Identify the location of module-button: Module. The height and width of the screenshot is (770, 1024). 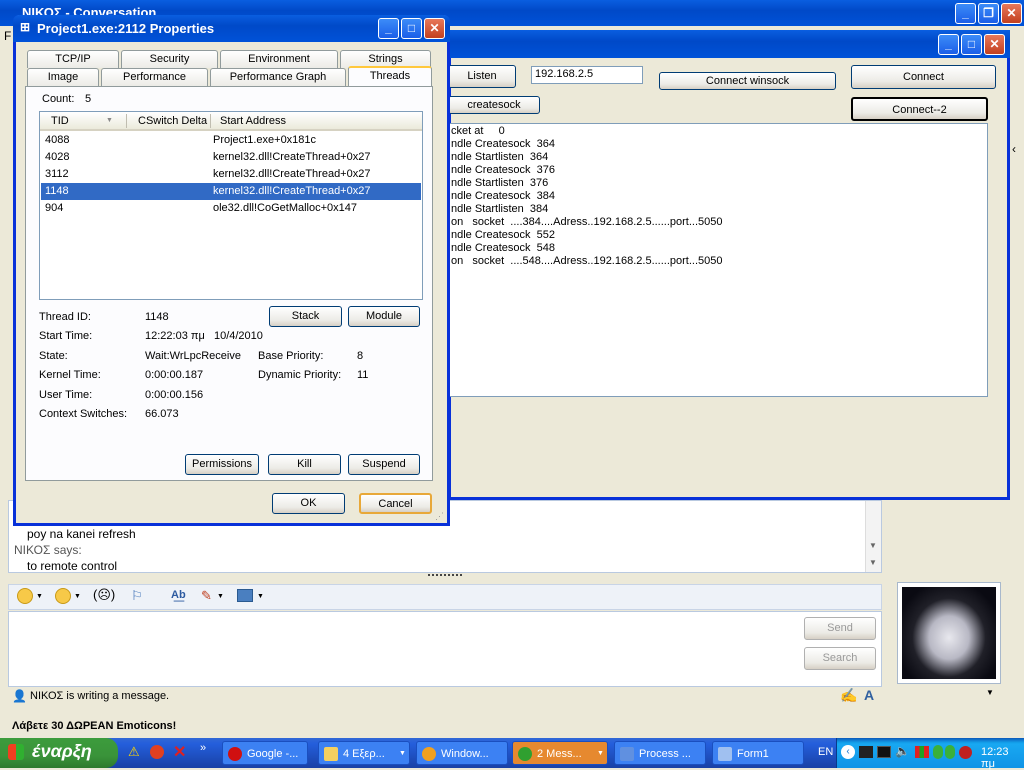
(384, 316).